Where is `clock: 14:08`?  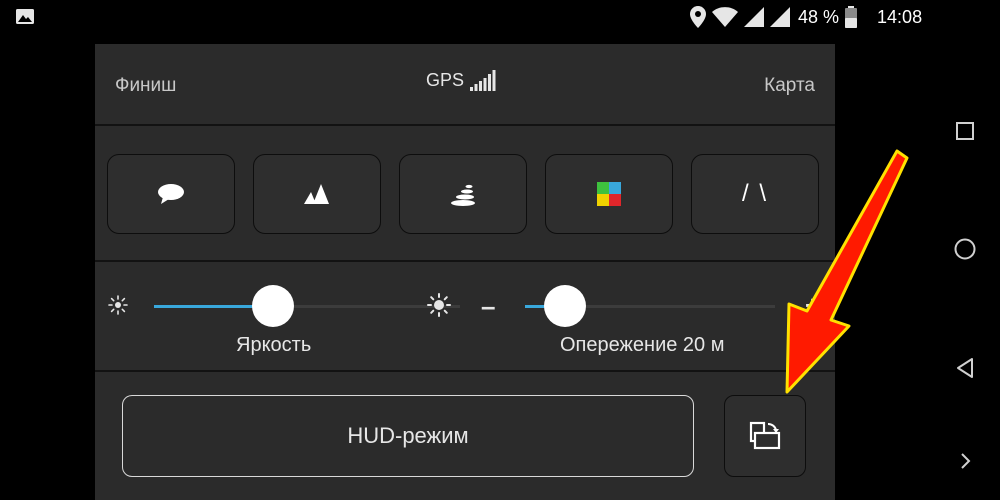 clock: 14:08 is located at coordinates (900, 16).